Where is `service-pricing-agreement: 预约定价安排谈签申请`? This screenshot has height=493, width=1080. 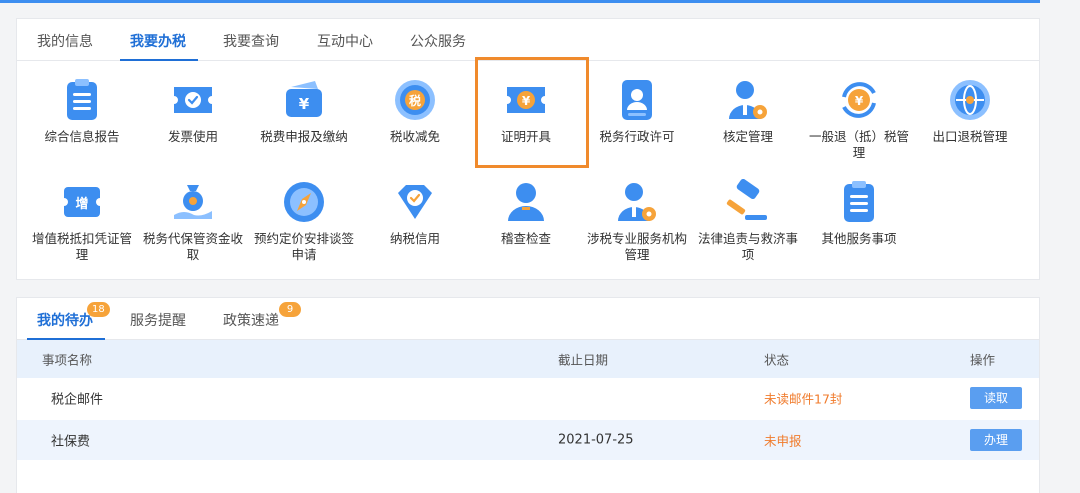
service-pricing-agreement: 预约定价安排谈签申请 is located at coordinates (304, 221).